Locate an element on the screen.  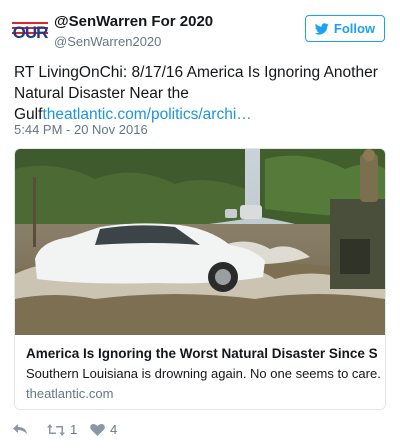
avatar: OUR is located at coordinates (30, 32).